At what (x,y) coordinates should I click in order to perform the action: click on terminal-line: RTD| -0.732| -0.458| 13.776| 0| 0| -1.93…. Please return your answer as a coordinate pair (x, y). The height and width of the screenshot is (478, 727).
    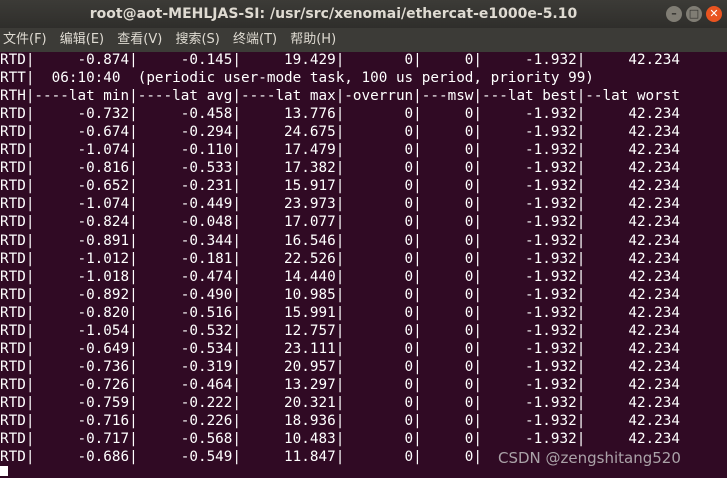
    Looking at the image, I should click on (340, 114).